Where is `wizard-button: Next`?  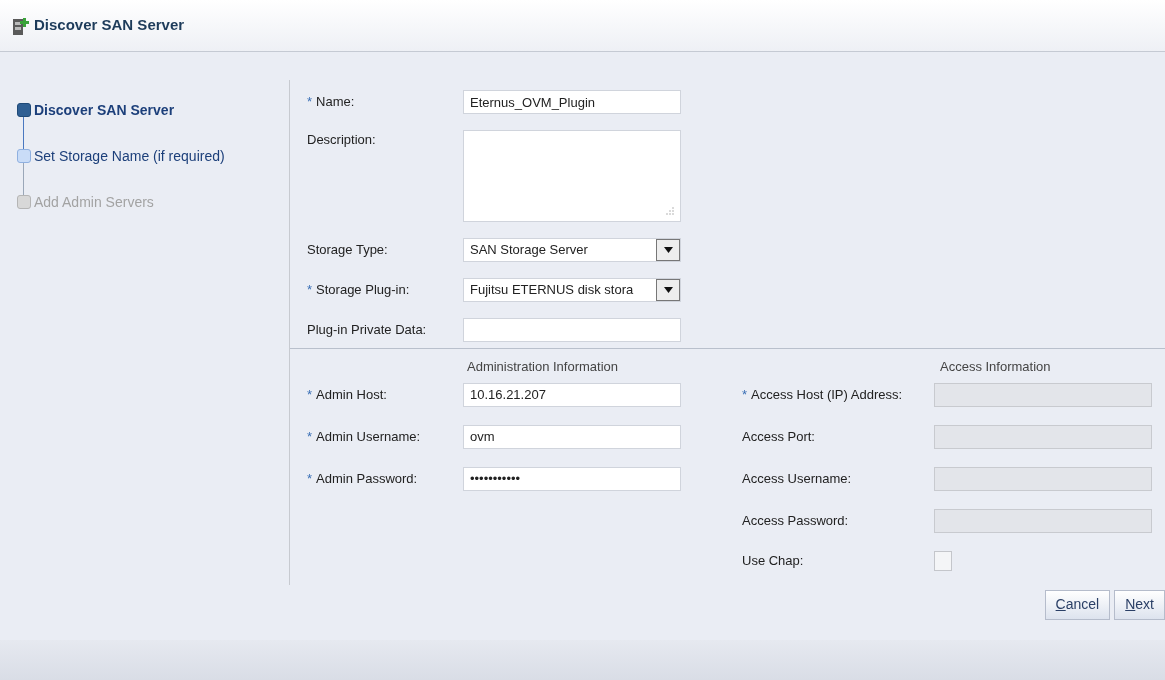
wizard-button: Next is located at coordinates (1139, 604).